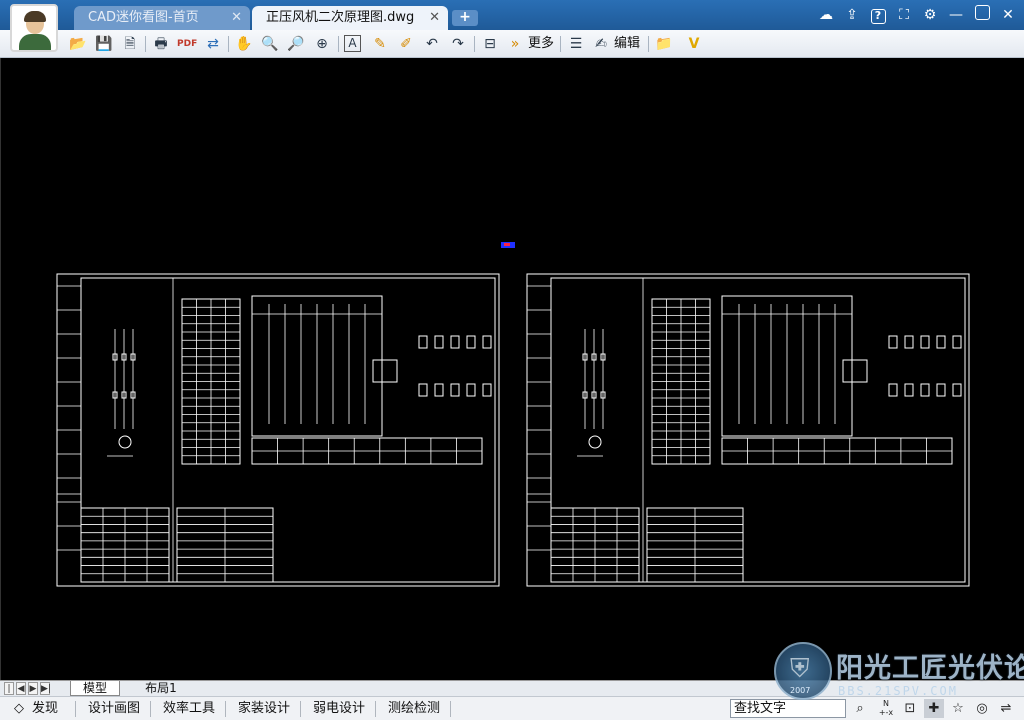 The width and height of the screenshot is (1024, 720). What do you see at coordinates (982, 15) in the screenshot?
I see `maximize-icon` at bounding box center [982, 15].